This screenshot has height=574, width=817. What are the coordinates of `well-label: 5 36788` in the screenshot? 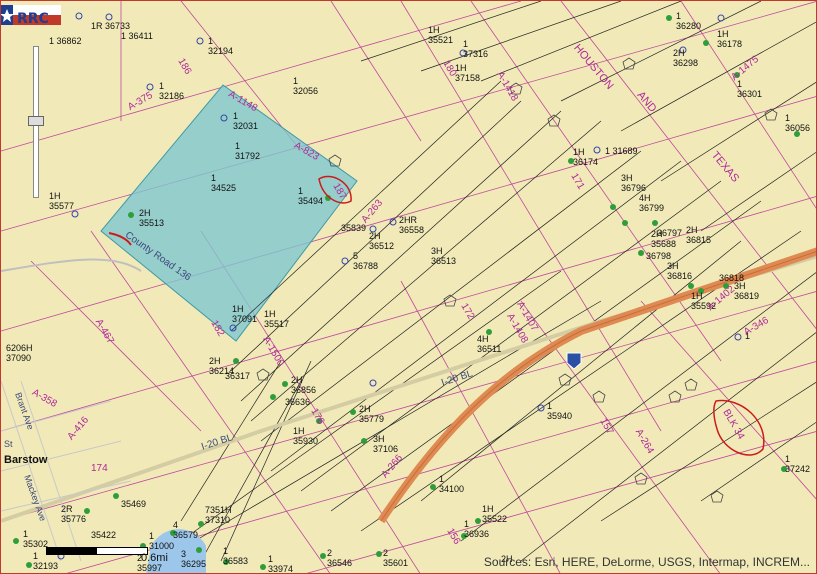 It's located at (366, 261).